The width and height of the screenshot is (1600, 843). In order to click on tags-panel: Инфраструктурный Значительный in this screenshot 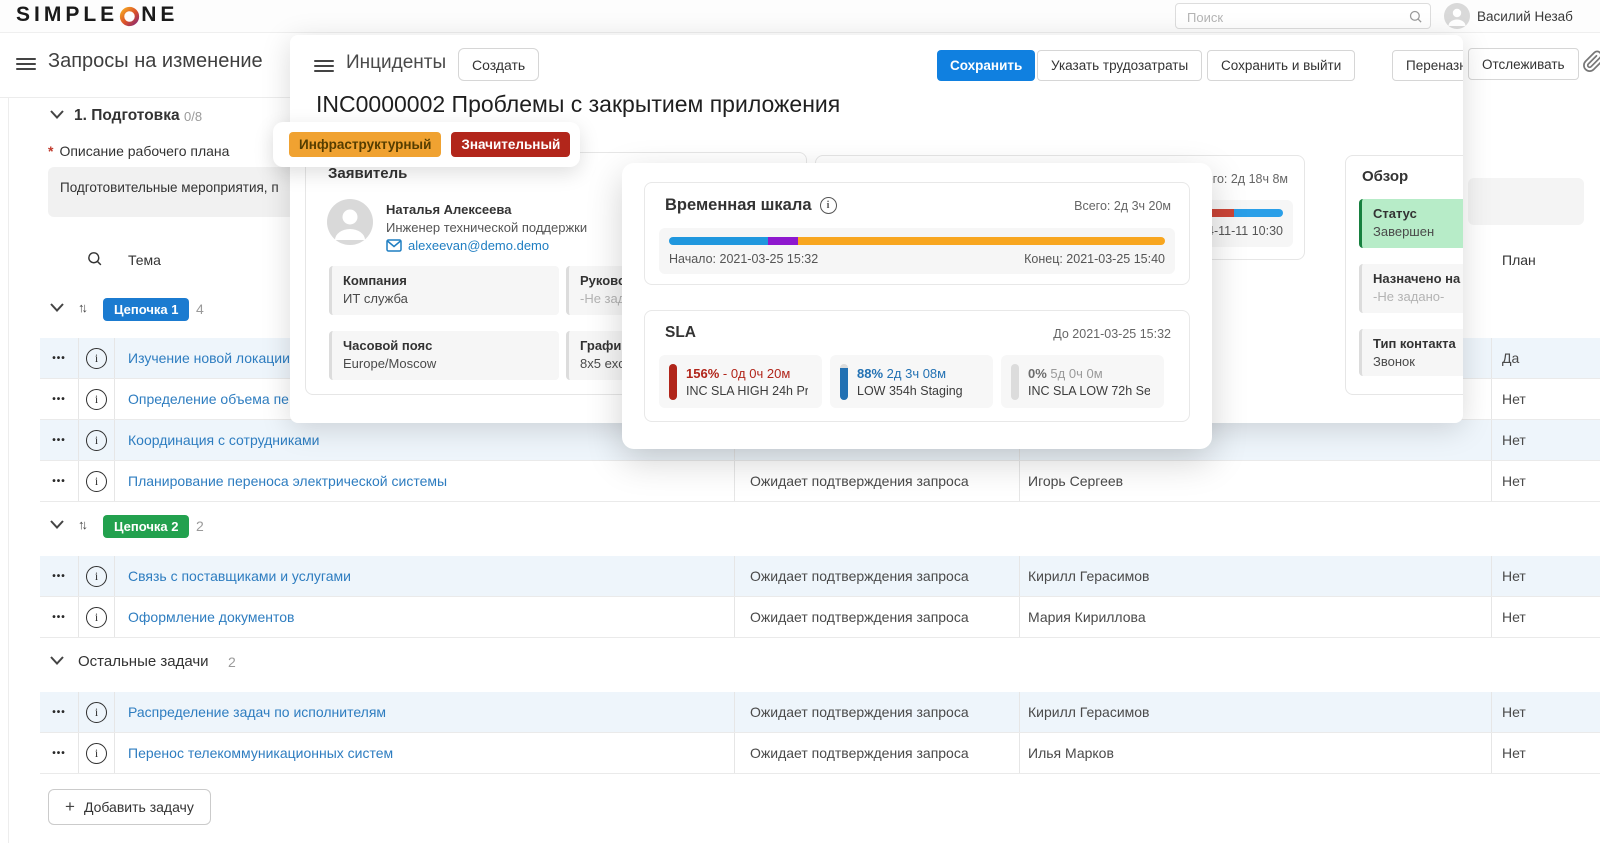, I will do `click(426, 144)`.